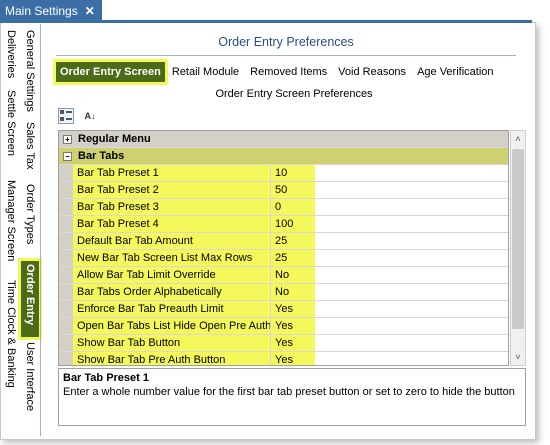  Describe the element at coordinates (172, 358) in the screenshot. I see `property-name: Show Bar Tab Pre Auth Button` at that location.